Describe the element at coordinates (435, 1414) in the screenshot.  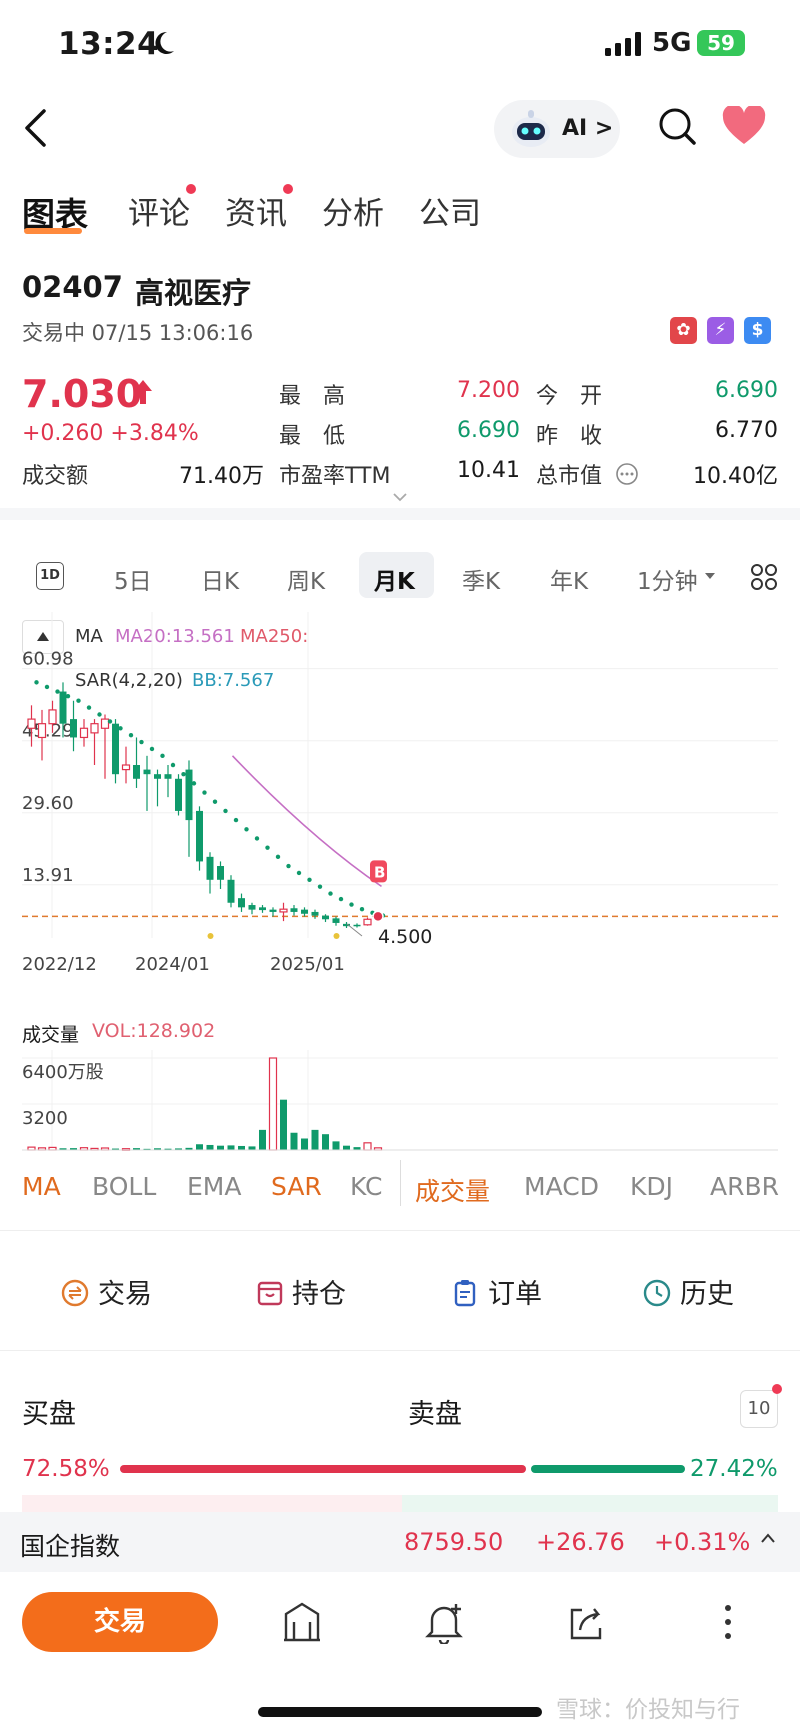
I see `sell-side-title: 卖盘` at that location.